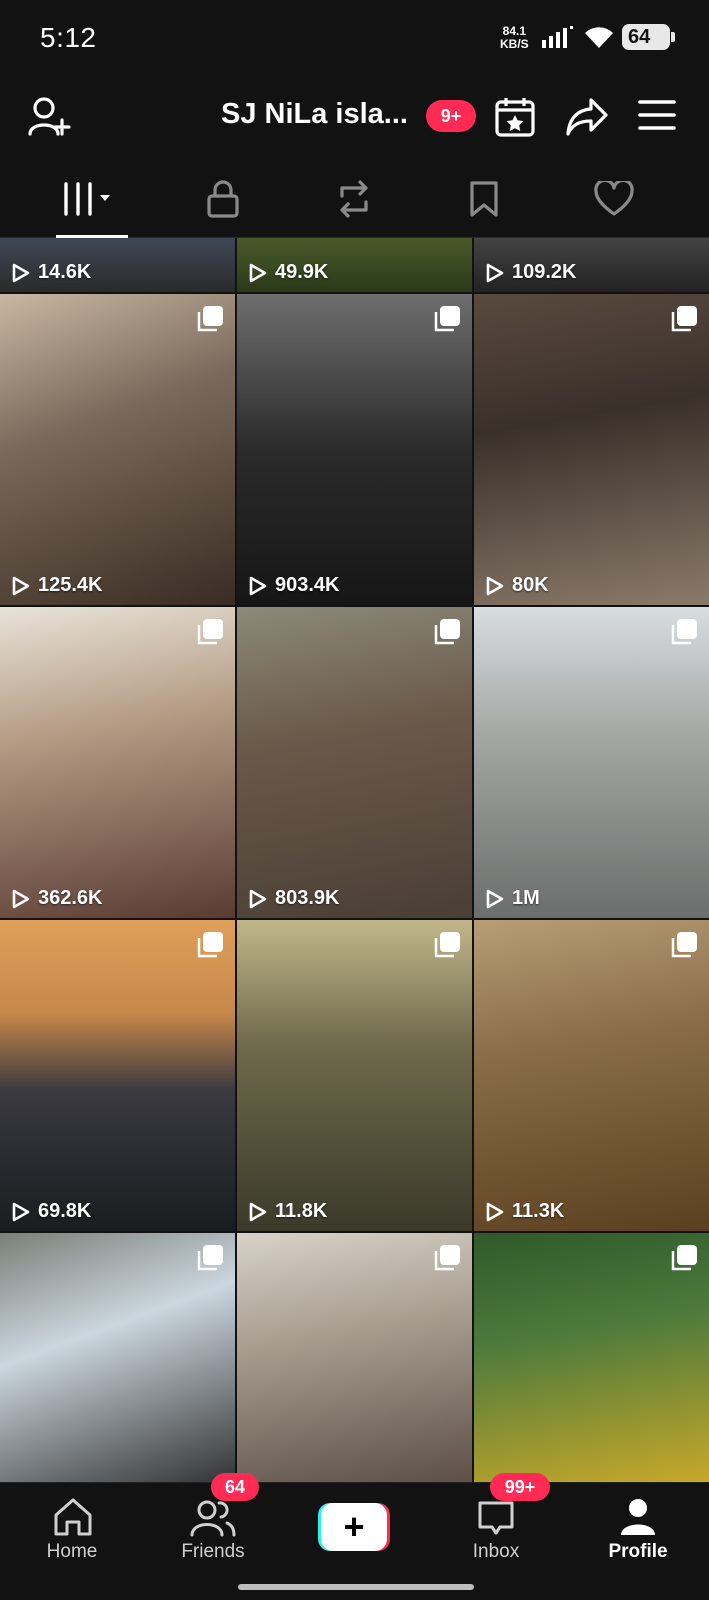 This screenshot has height=1600, width=709. What do you see at coordinates (117, 762) in the screenshot?
I see `video-tile: 362.6K` at bounding box center [117, 762].